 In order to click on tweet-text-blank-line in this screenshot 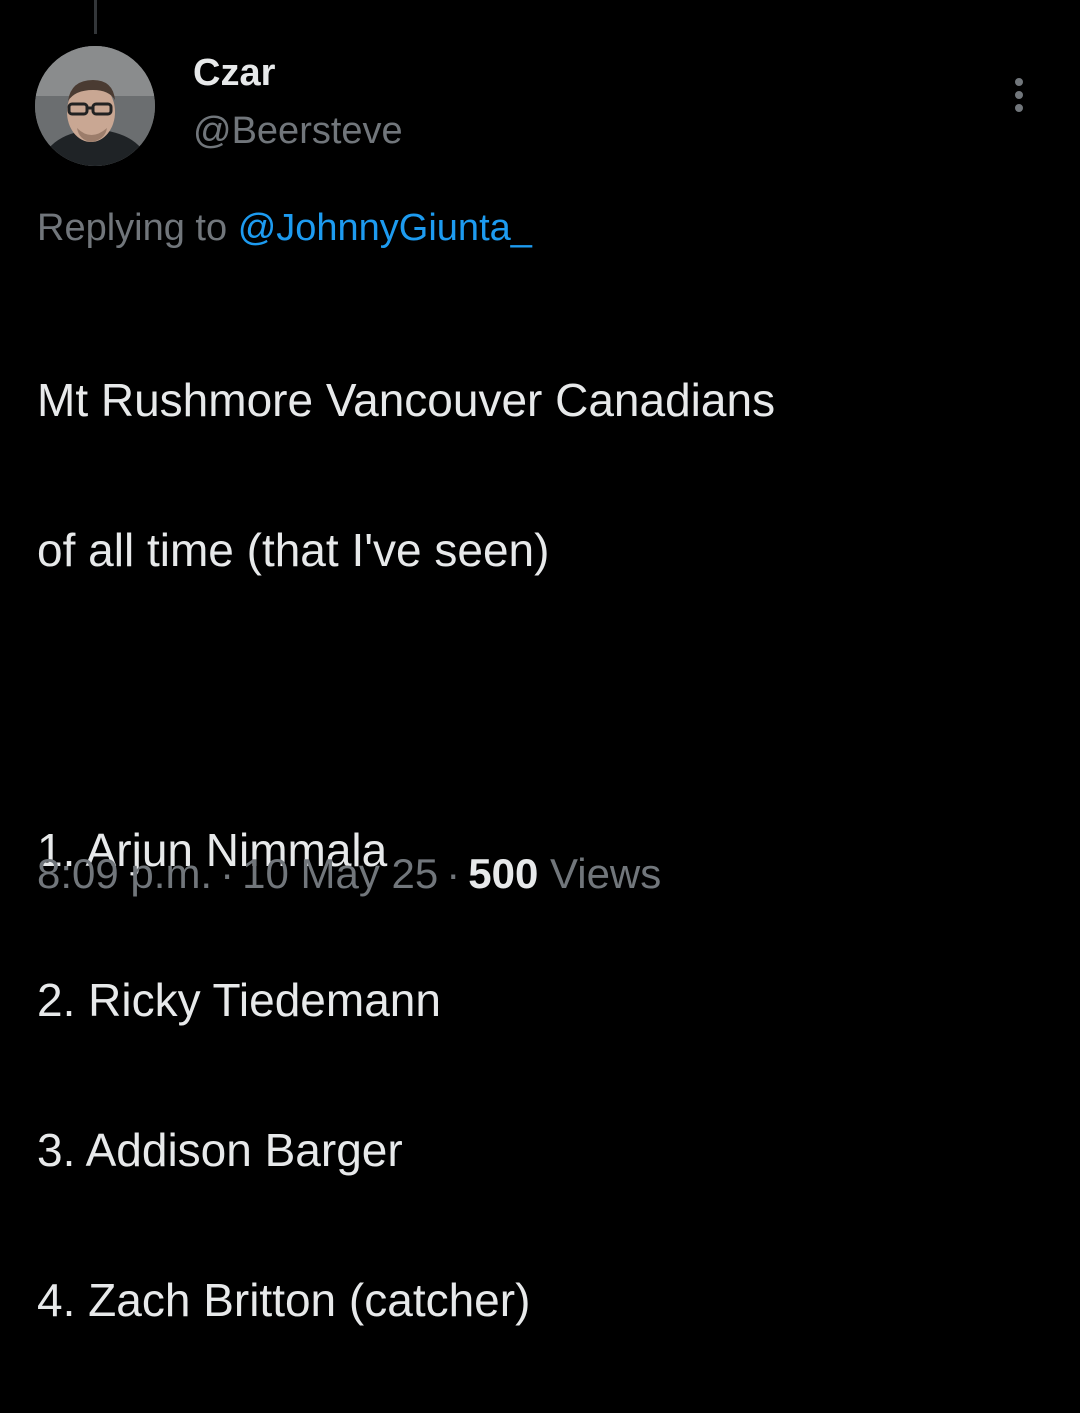, I will do `click(542, 700)`.